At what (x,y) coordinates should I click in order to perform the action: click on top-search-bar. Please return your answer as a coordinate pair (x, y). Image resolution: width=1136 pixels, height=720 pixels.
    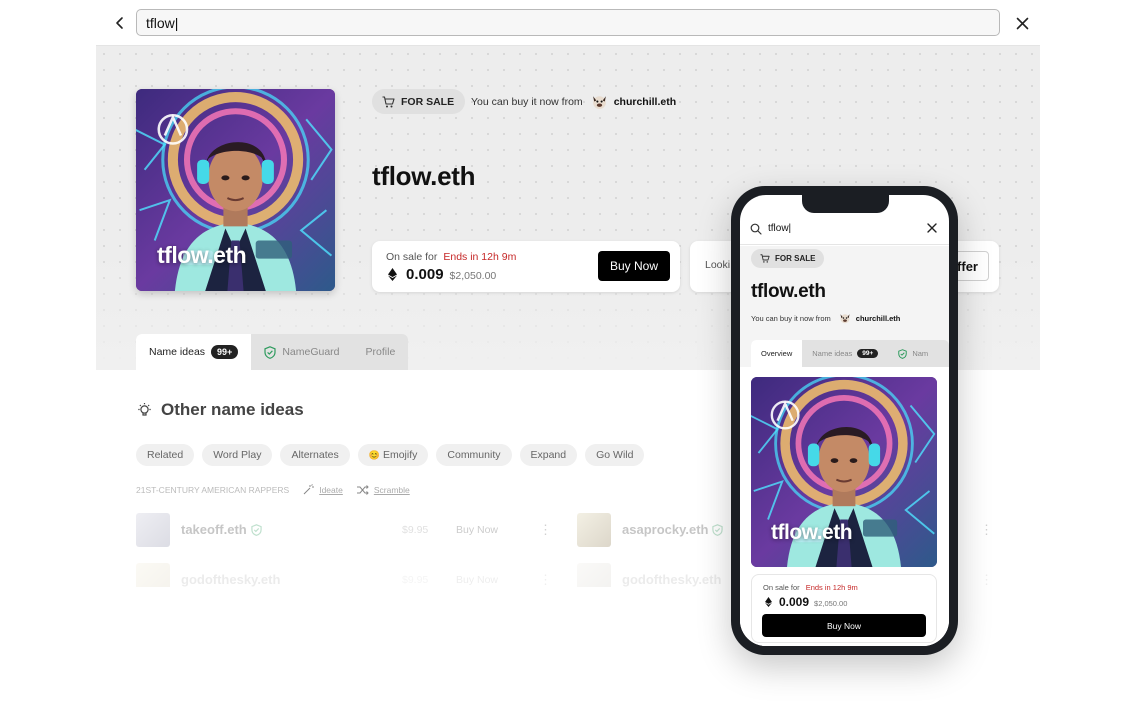
    Looking at the image, I should click on (568, 23).